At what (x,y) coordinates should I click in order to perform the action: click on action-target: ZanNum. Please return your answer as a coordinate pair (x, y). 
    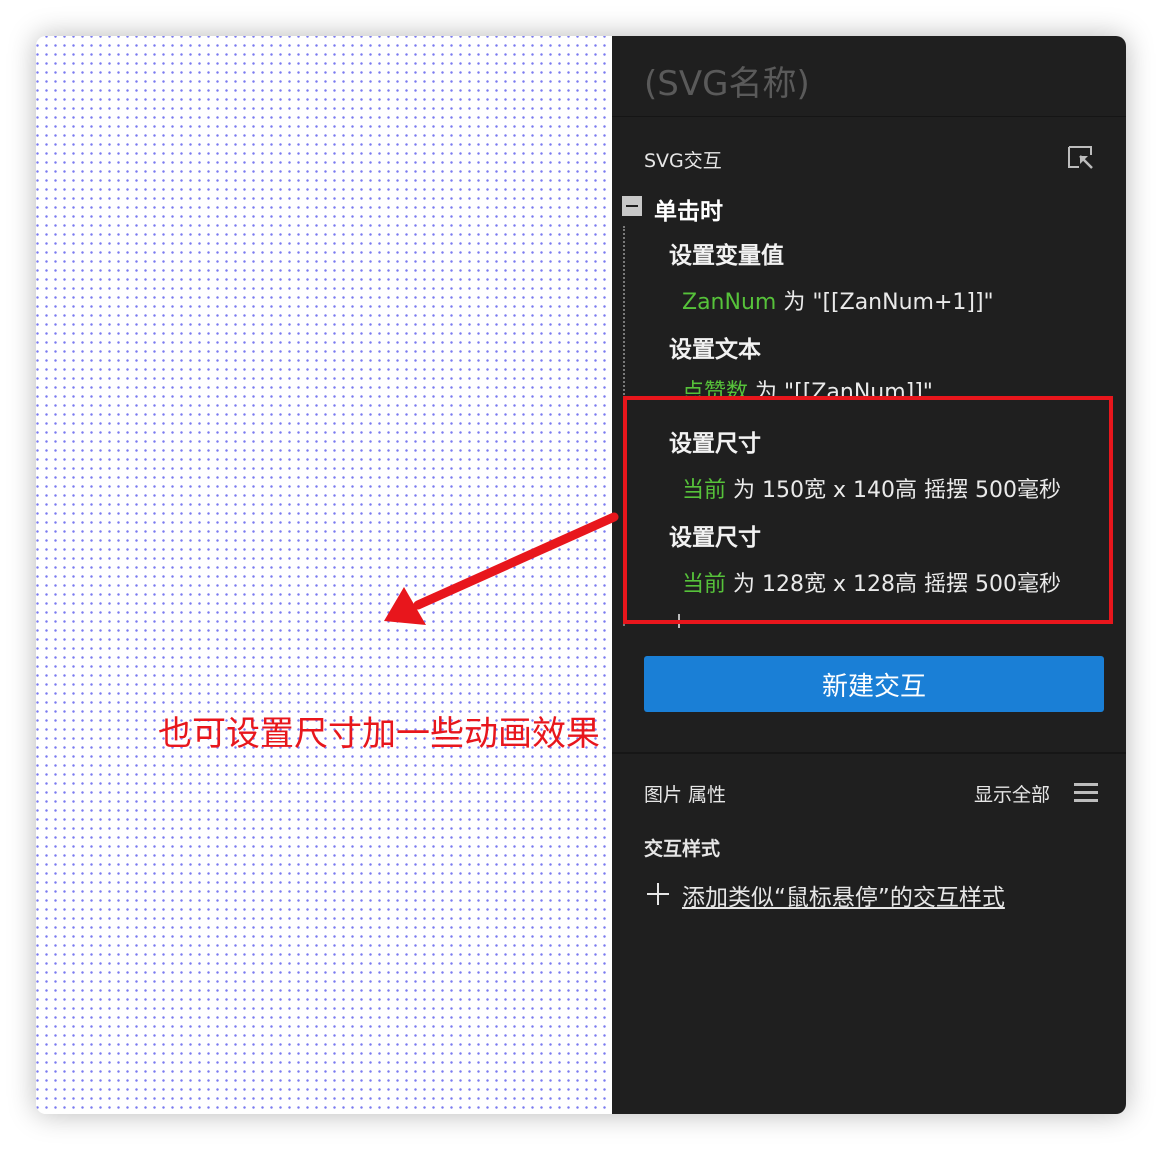
    Looking at the image, I should click on (729, 302).